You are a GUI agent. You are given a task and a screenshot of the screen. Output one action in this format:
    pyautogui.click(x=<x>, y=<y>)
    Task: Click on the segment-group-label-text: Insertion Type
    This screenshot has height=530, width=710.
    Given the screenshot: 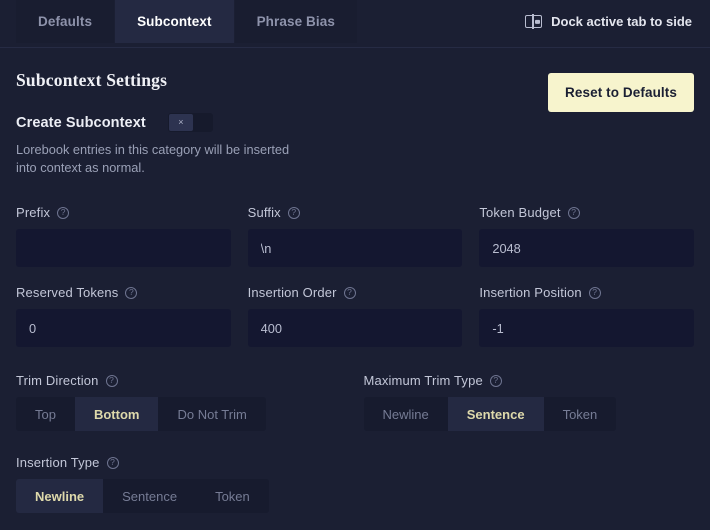 What is the action you would take?
    pyautogui.click(x=58, y=463)
    